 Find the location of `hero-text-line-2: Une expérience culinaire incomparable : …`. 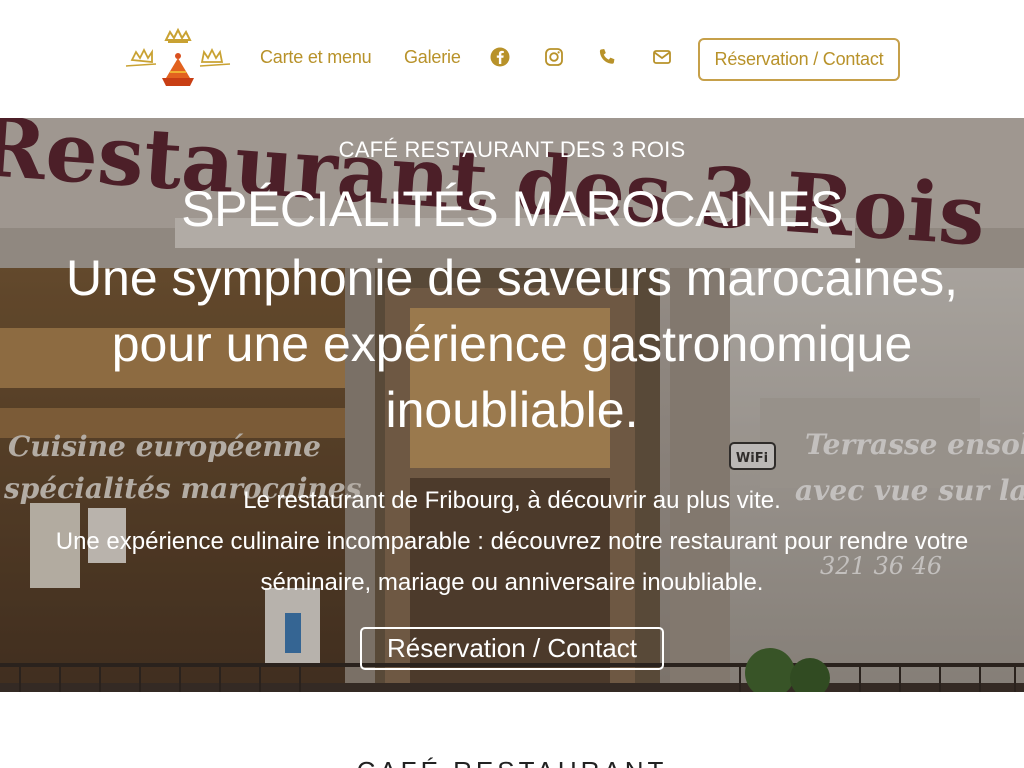

hero-text-line-2: Une expérience culinaire incomparable : … is located at coordinates (512, 562).